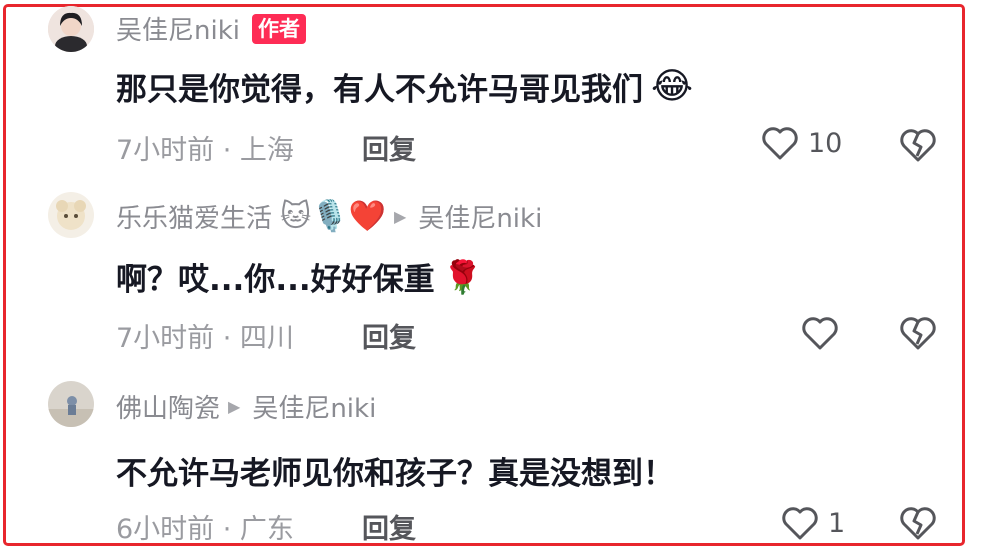 This screenshot has height=554, width=982. What do you see at coordinates (801, 143) in the screenshot?
I see `like-button: 10` at bounding box center [801, 143].